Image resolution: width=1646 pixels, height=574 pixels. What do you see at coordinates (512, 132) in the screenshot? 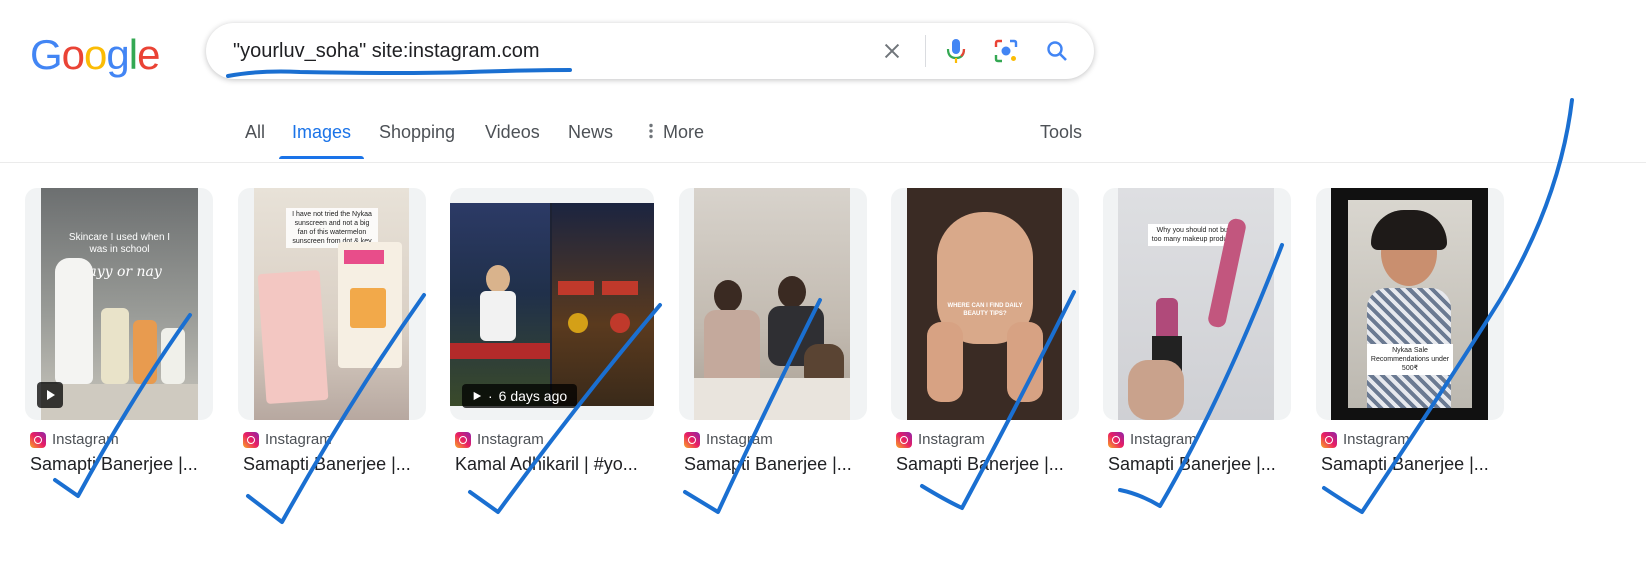
I see `tab-videos: Videos` at bounding box center [512, 132].